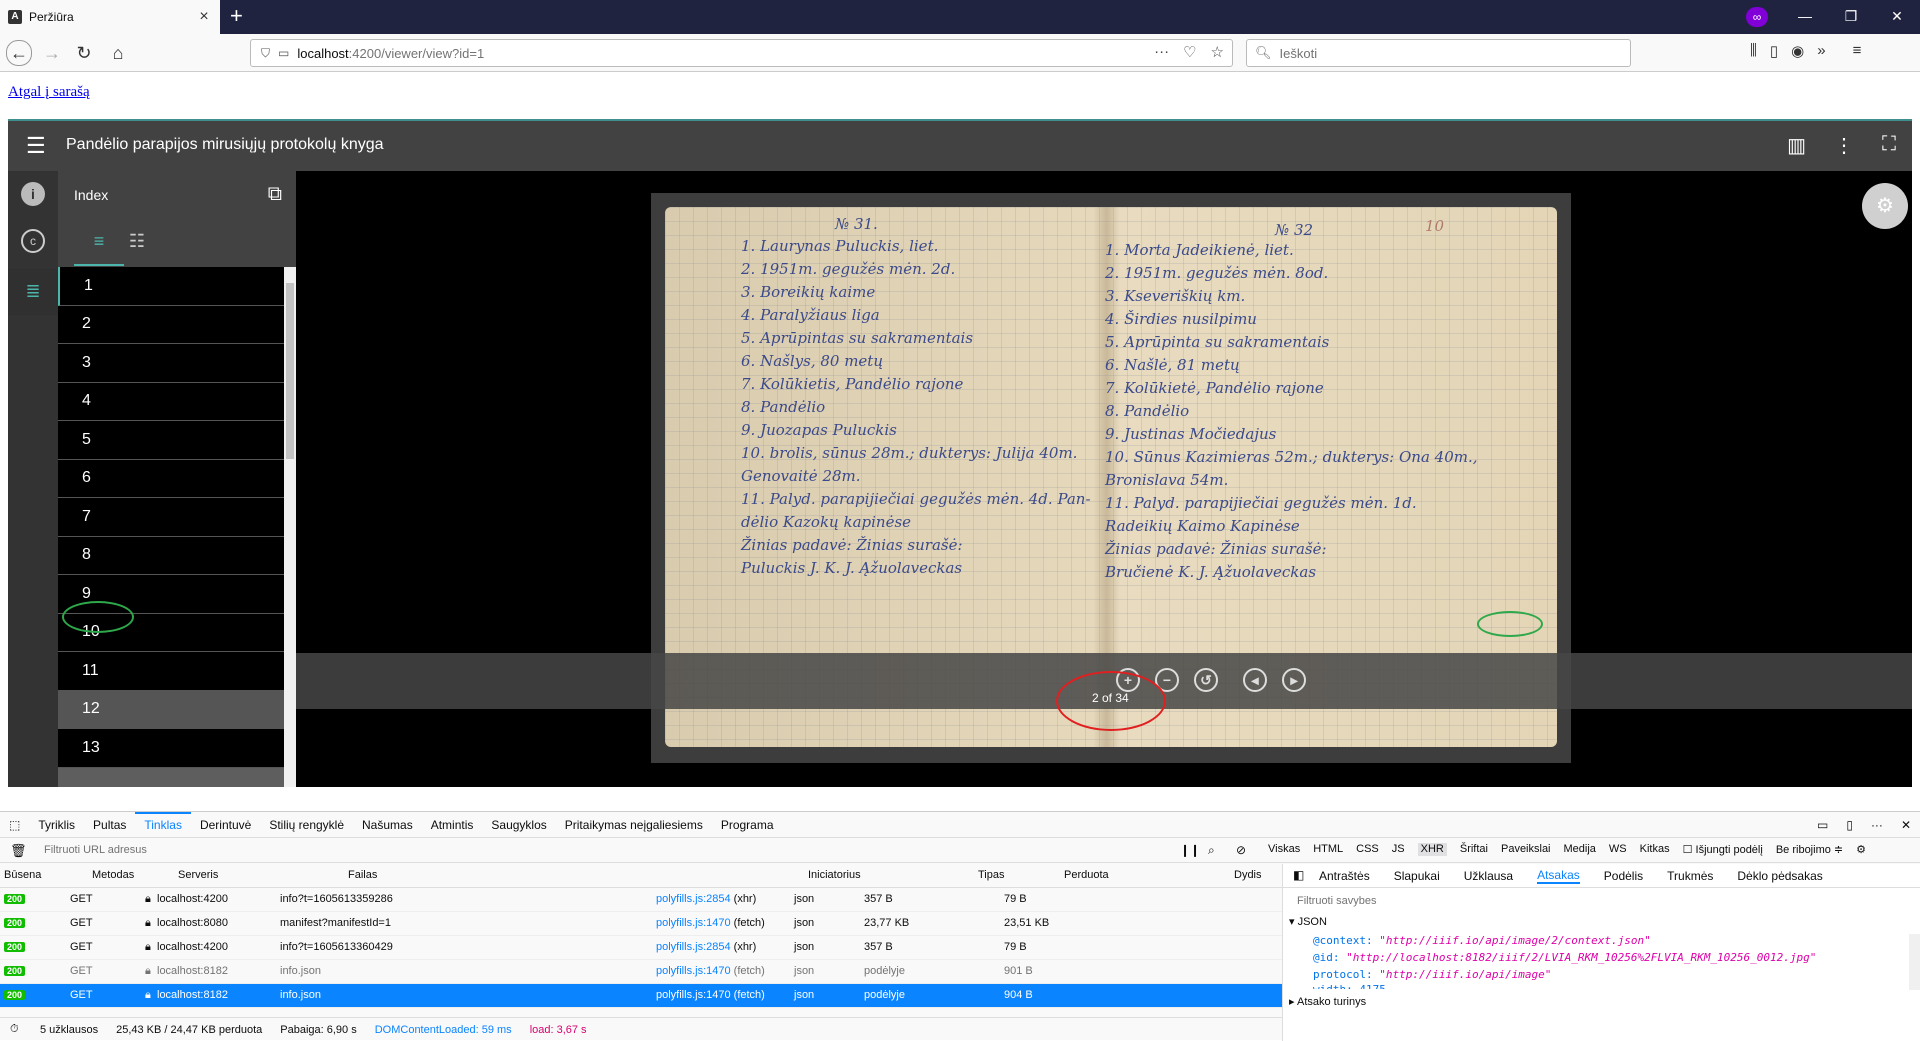 The image size is (1920, 1041). What do you see at coordinates (1189, 52) in the screenshot?
I see `pocket-icon: ♡` at bounding box center [1189, 52].